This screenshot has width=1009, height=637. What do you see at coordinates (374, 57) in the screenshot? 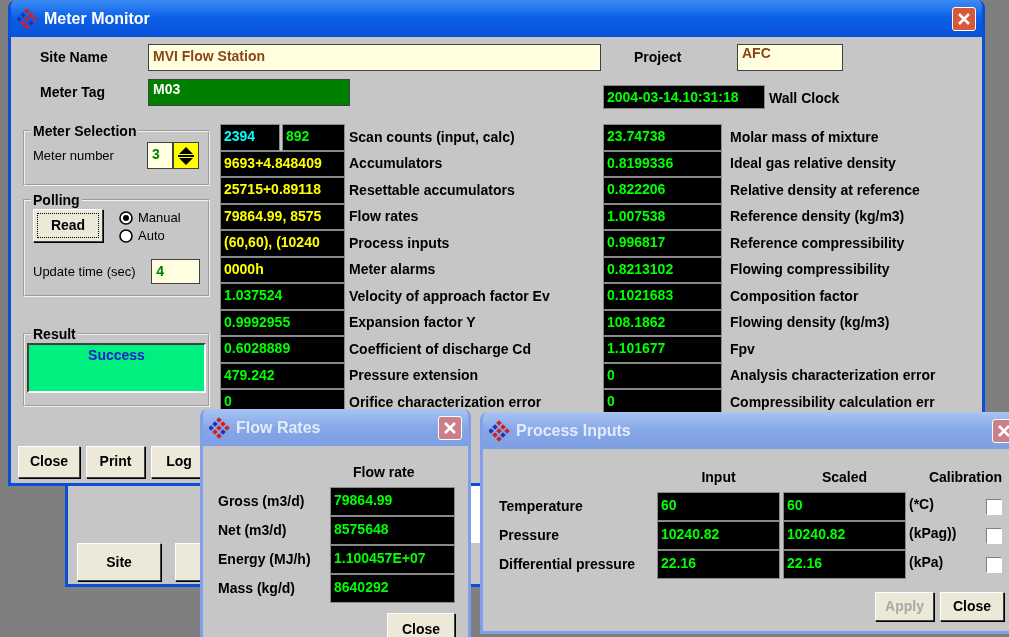
I see `site-name-field: MVI Flow Station` at bounding box center [374, 57].